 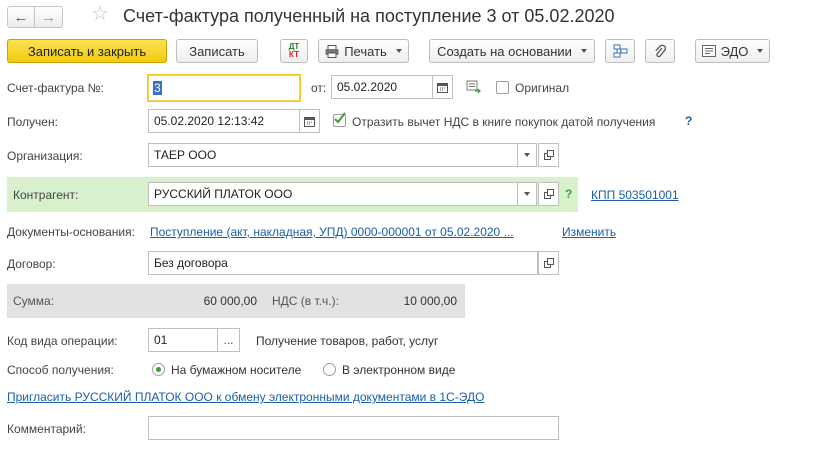 What do you see at coordinates (31, 264) in the screenshot?
I see `contract-label: Договор:` at bounding box center [31, 264].